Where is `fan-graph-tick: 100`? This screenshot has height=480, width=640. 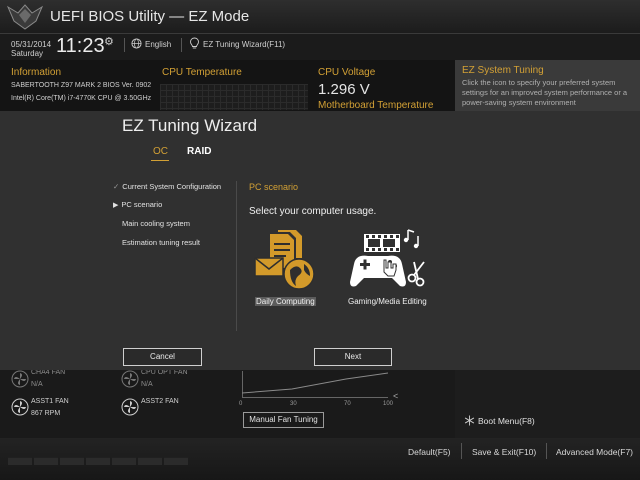 fan-graph-tick: 100 is located at coordinates (388, 404).